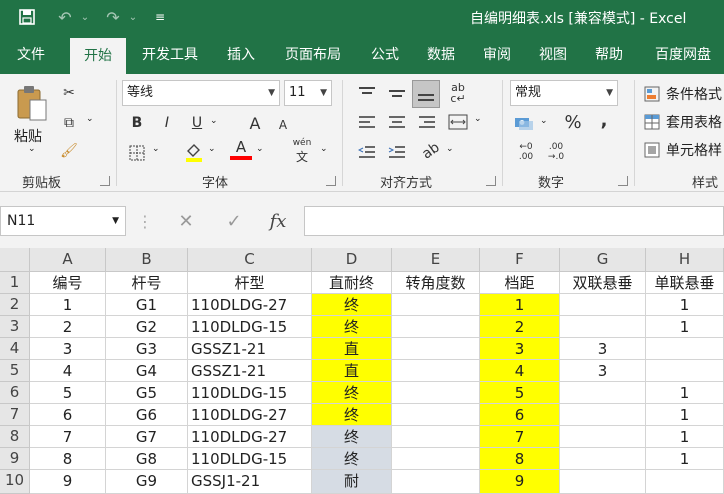 Image resolution: width=724 pixels, height=494 pixels. What do you see at coordinates (603, 459) in the screenshot?
I see `cell-g9` at bounding box center [603, 459].